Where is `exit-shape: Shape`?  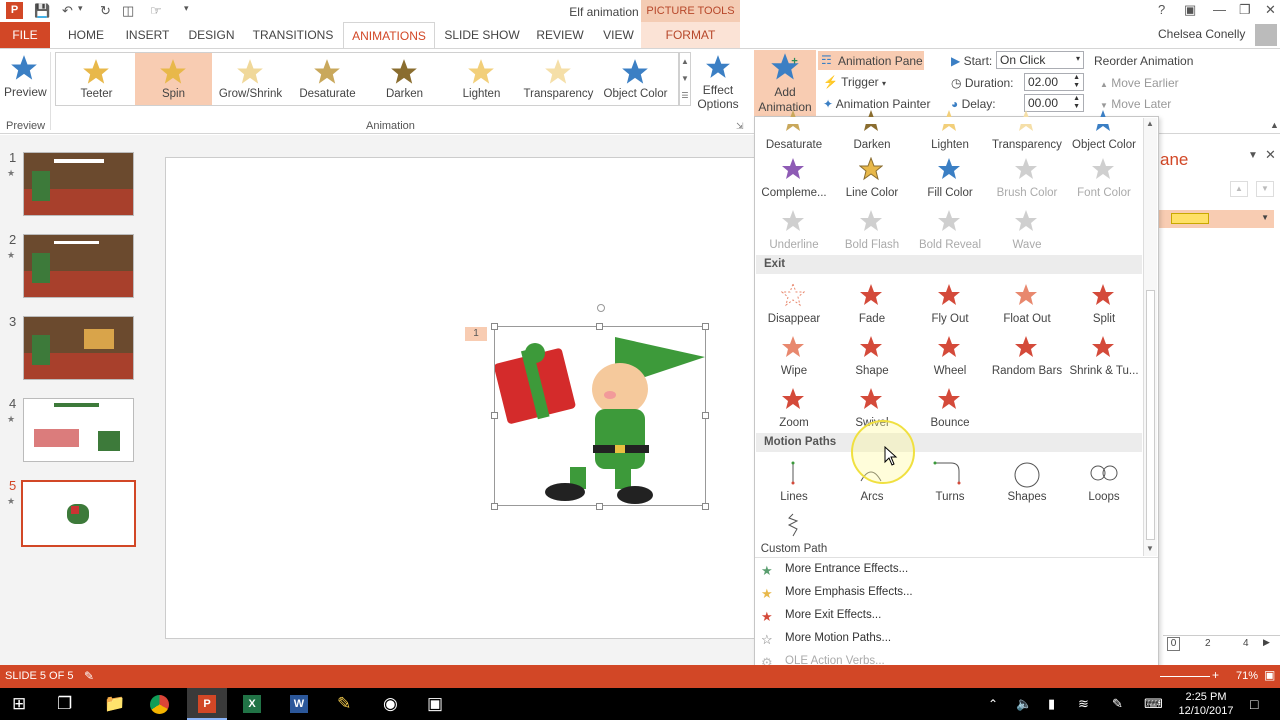
exit-shape: Shape is located at coordinates (872, 360).